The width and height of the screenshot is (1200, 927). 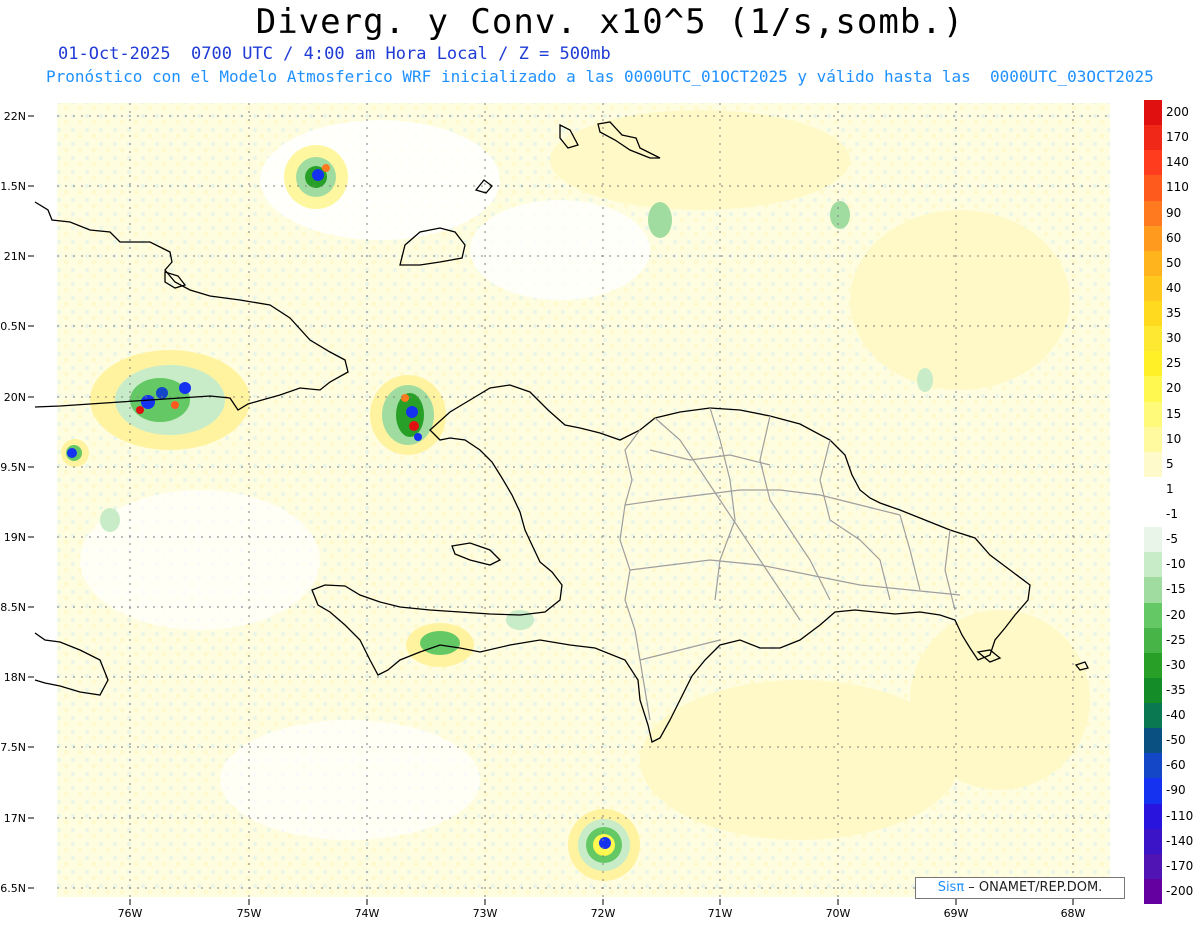 I want to click on lon-label: 71W, so click(x=720, y=913).